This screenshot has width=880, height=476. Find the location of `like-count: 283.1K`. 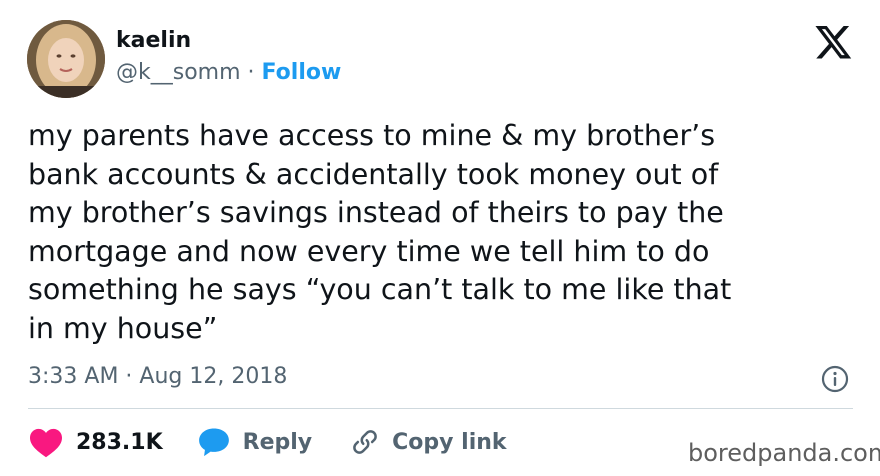

like-count: 283.1K is located at coordinates (119, 442).